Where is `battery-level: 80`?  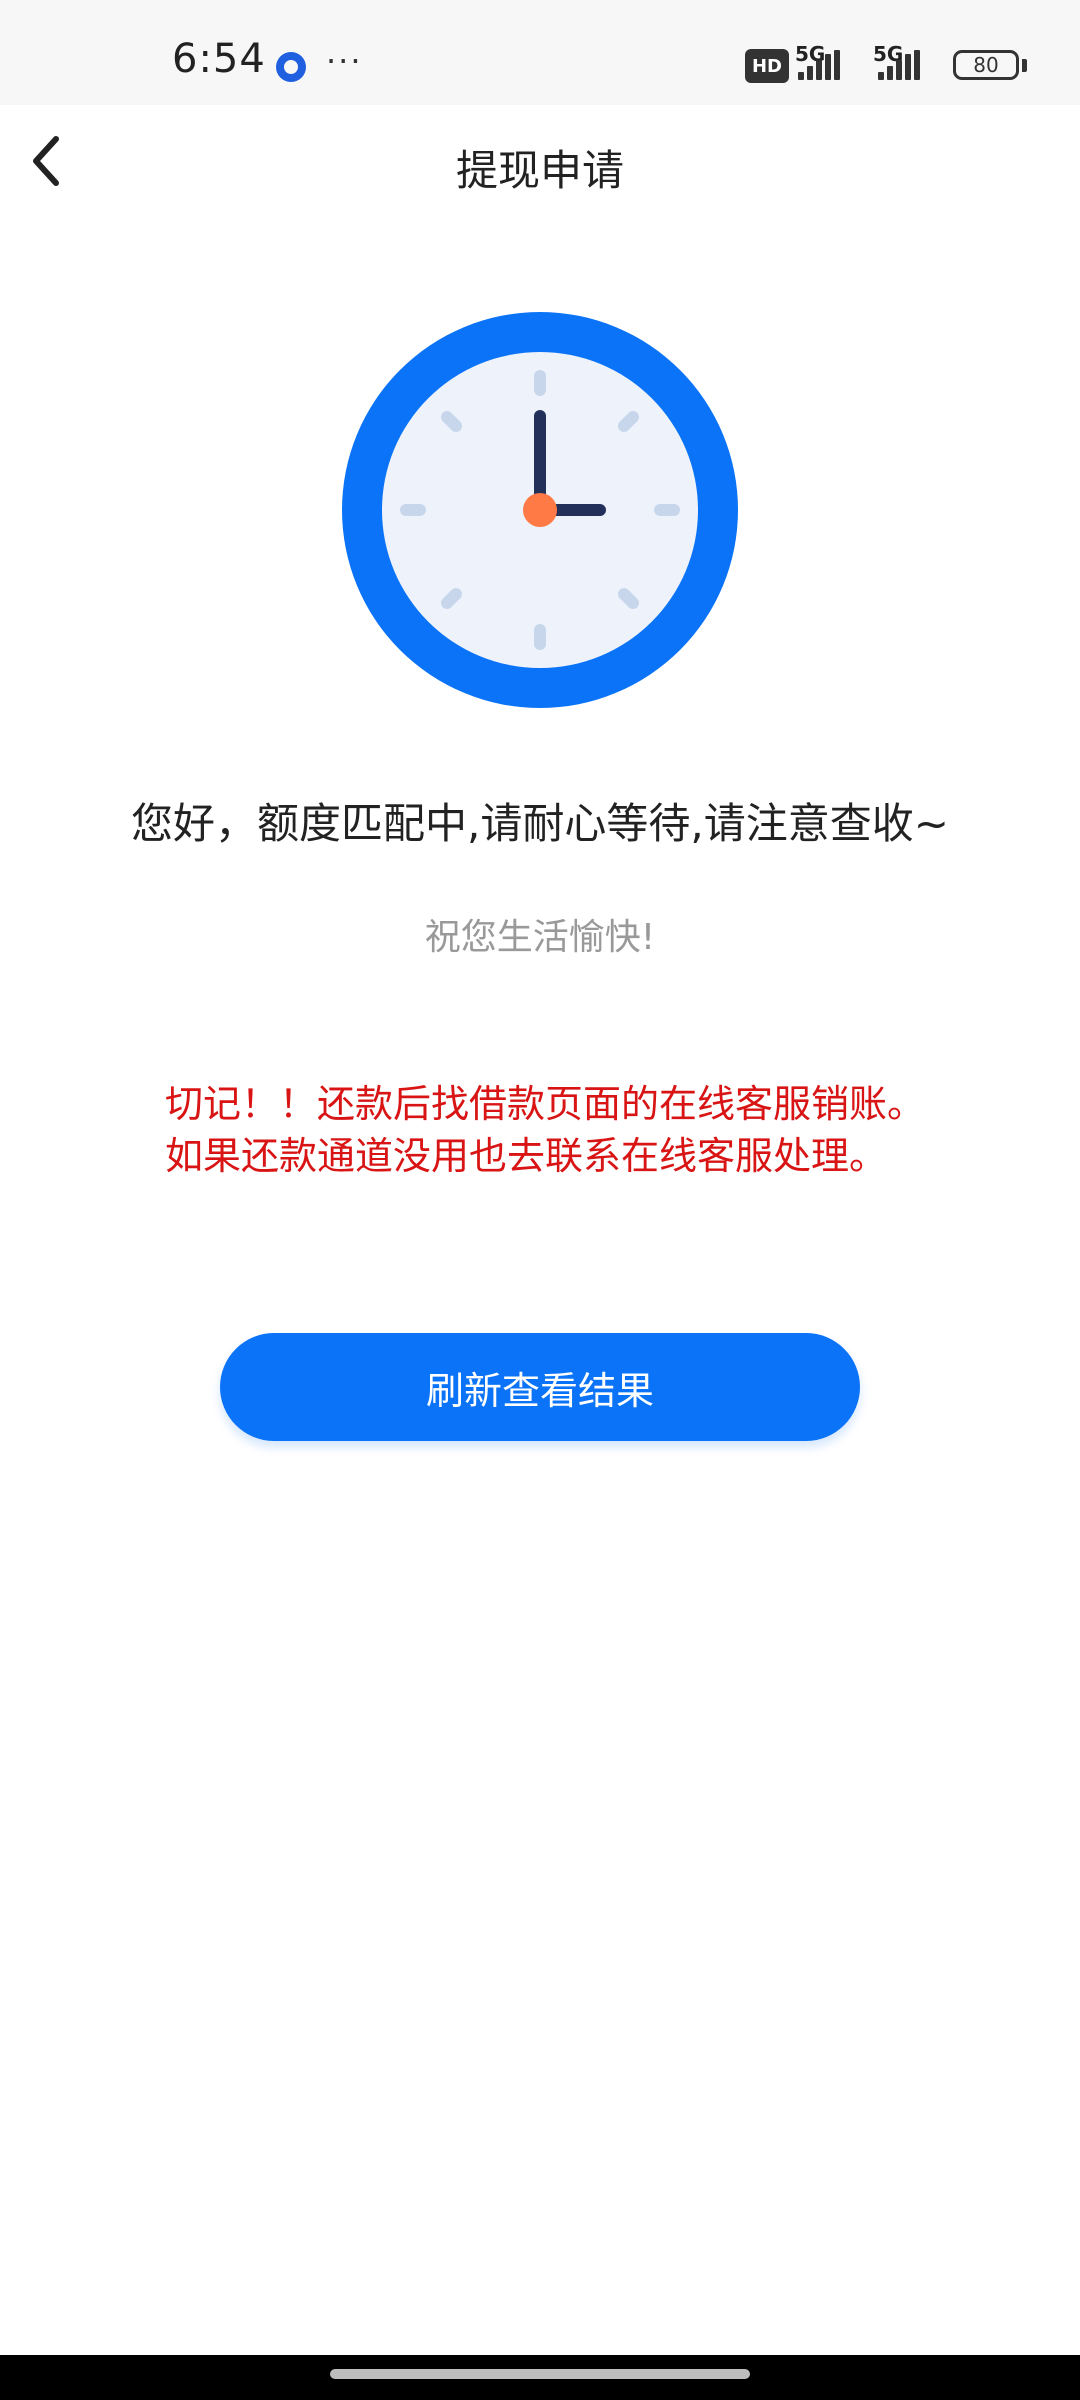 battery-level: 80 is located at coordinates (986, 65).